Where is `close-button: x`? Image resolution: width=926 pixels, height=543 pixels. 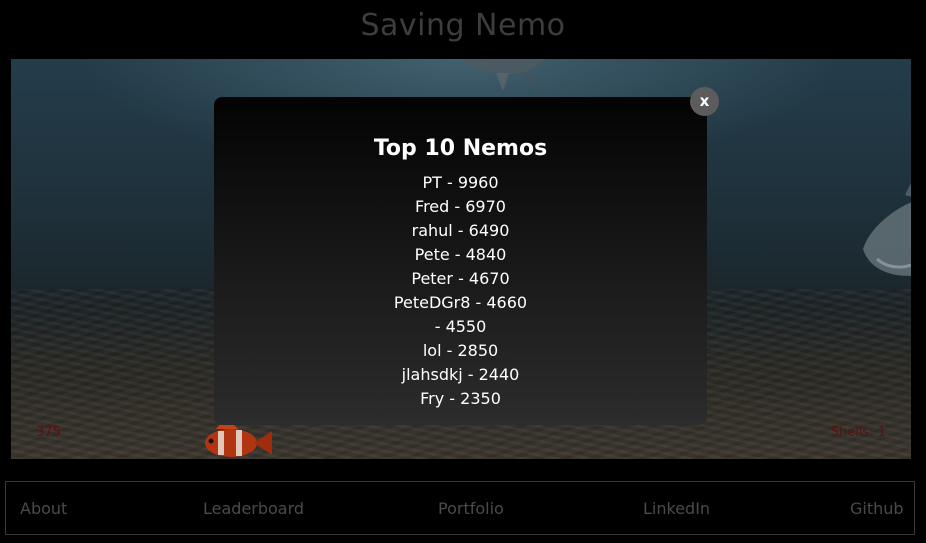
close-button: x is located at coordinates (704, 101).